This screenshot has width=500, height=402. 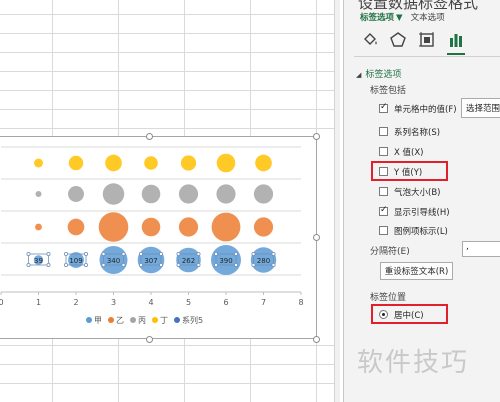 I want to click on option-label: 显示引导线(H), so click(x=422, y=213).